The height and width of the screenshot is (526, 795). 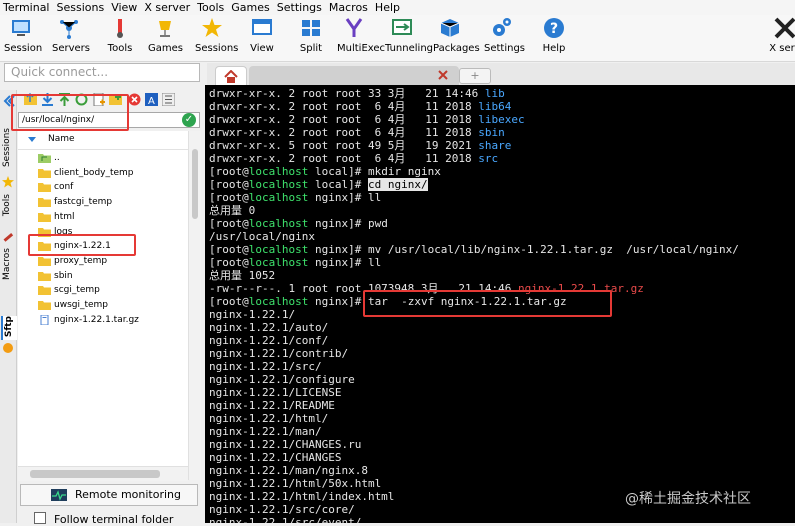 What do you see at coordinates (61, 139) in the screenshot?
I see `column-name-label: Name` at bounding box center [61, 139].